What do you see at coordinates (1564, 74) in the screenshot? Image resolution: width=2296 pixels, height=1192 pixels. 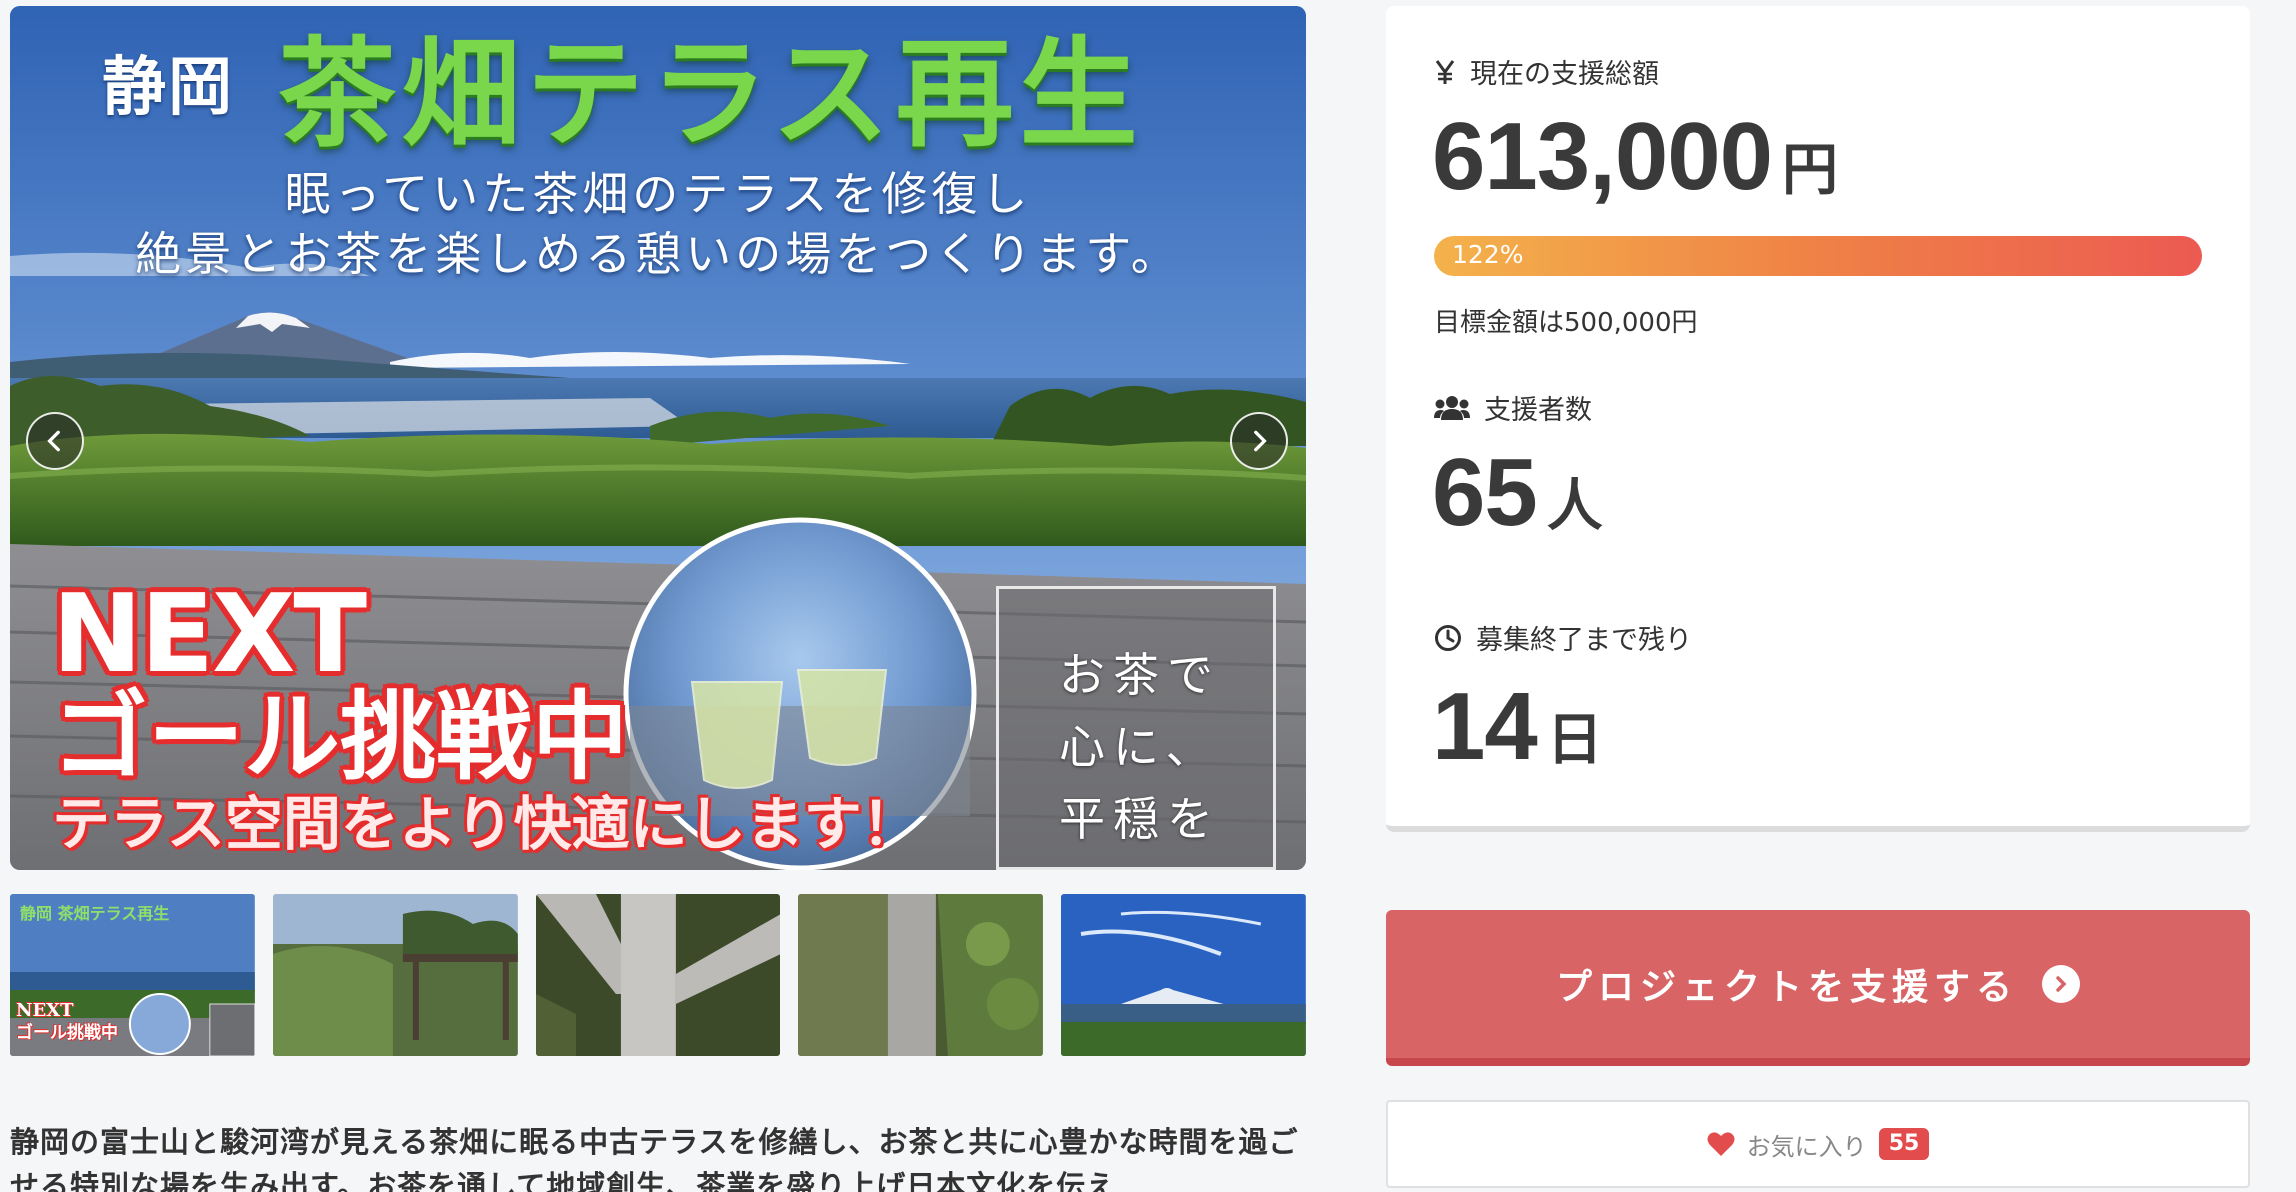 I see `amount-label: 現在の支援総額` at bounding box center [1564, 74].